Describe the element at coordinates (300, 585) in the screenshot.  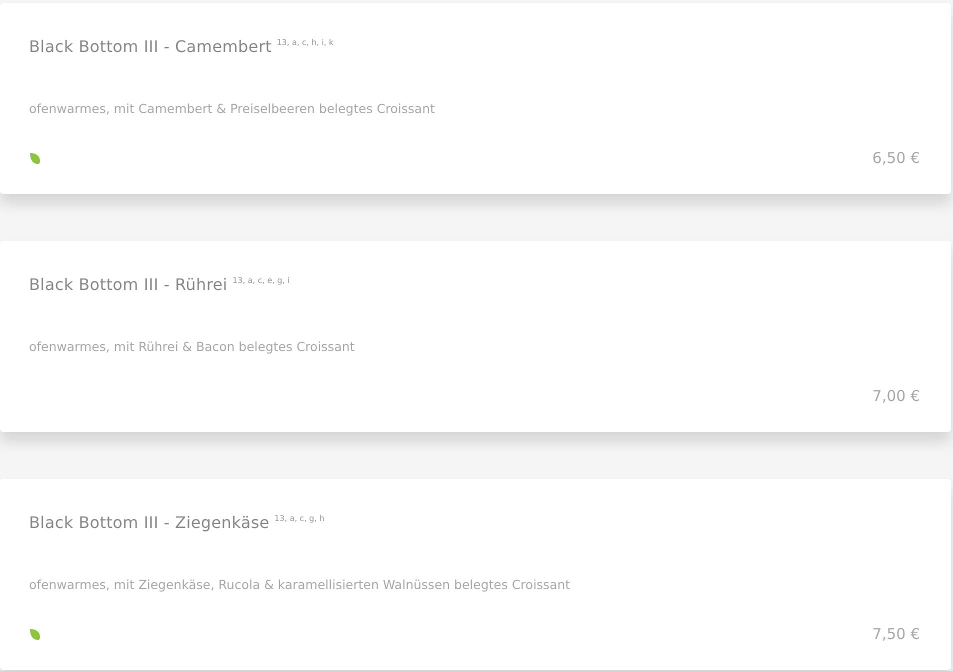
I see `item-description: ofenwarmes, mit Ziegenkäse, Rucola & karamellisierten Walnüssen belegtes Croissant` at that location.